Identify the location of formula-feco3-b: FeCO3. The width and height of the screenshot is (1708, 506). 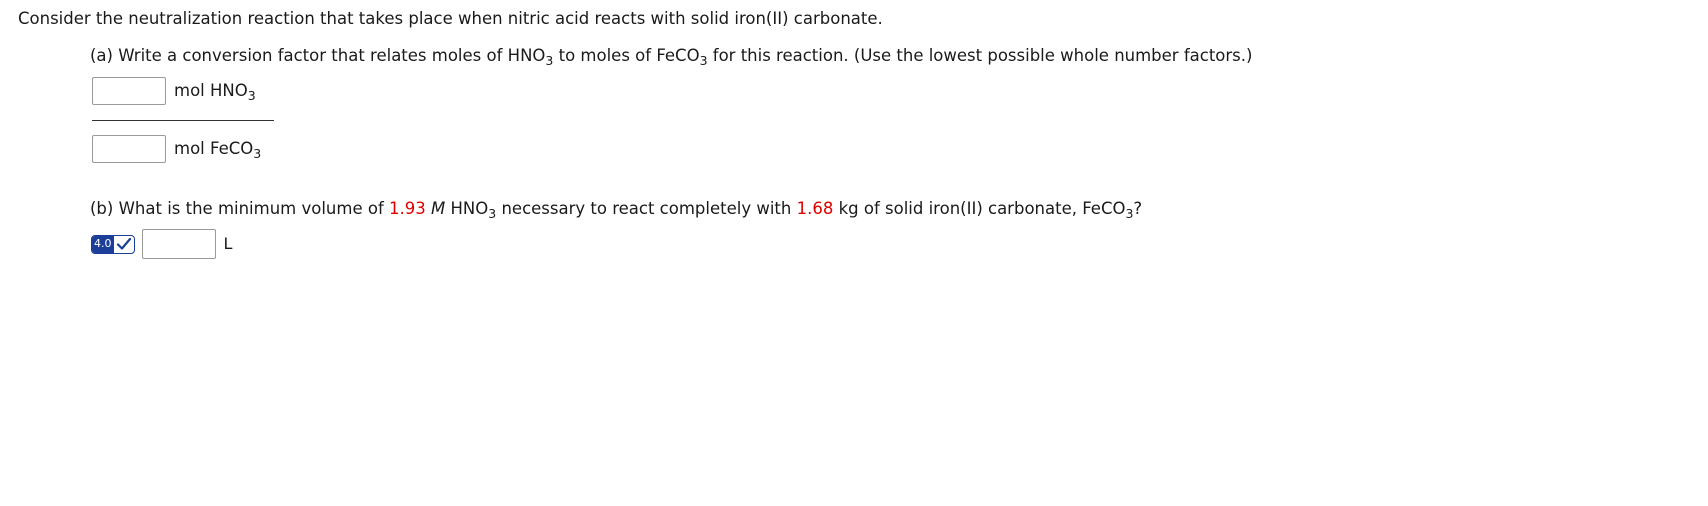
(1108, 210).